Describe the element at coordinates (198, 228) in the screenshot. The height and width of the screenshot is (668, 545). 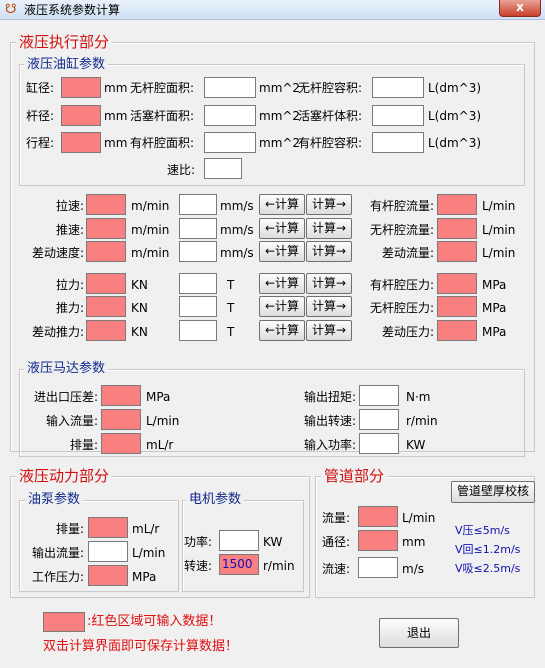
I see `push-speed-mms-field` at that location.